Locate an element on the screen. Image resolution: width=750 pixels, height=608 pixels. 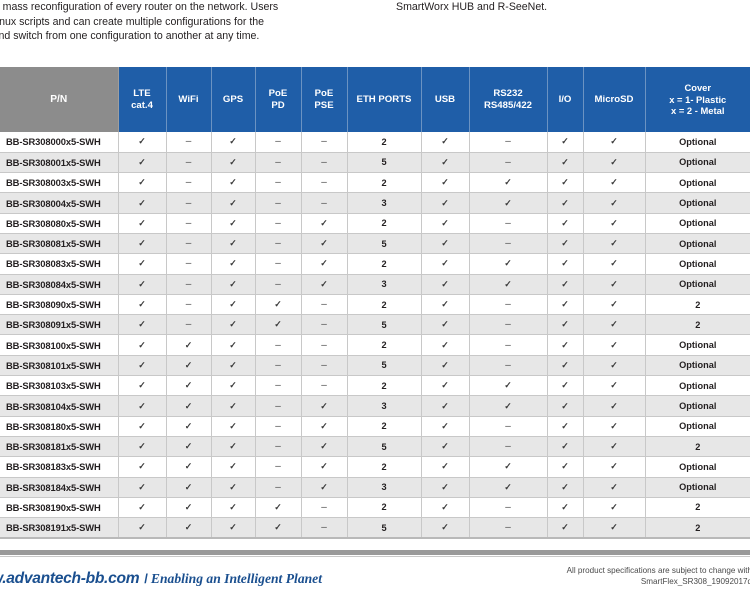
col-header-io-line1: I/O is located at coordinates (565, 99).